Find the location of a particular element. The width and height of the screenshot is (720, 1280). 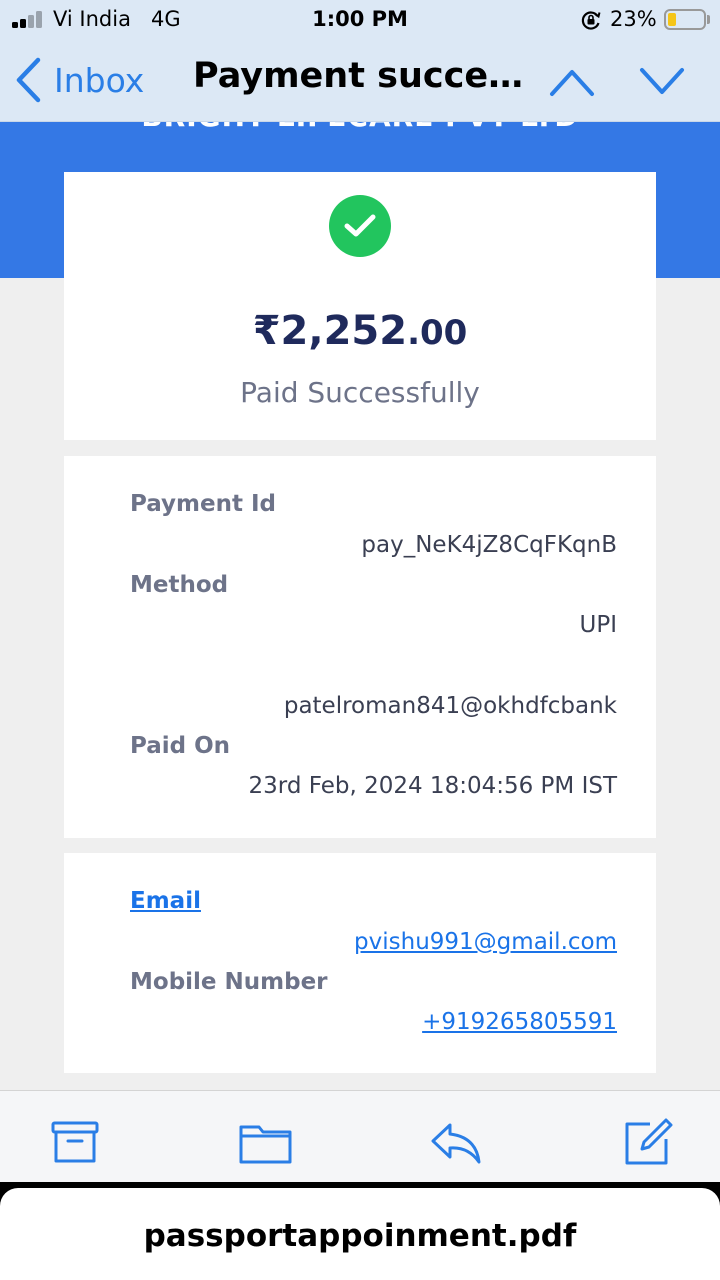

attachment-filename: passportappoinment.pdf is located at coordinates (360, 1236).